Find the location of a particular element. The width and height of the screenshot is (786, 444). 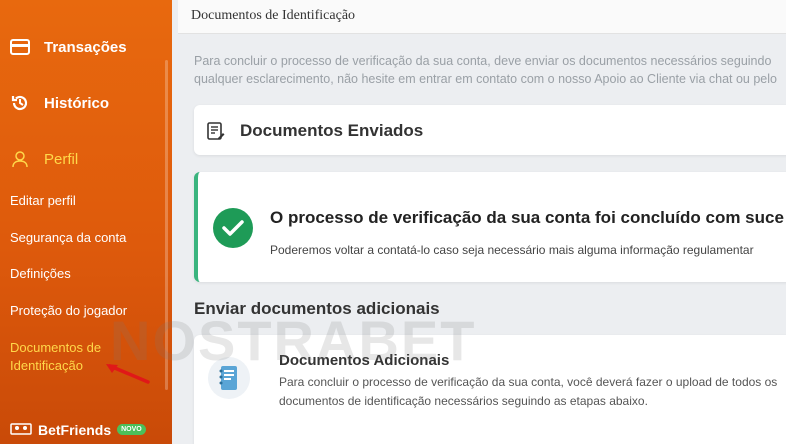

sidebar-item-perfil: Perfil is located at coordinates (44, 159).